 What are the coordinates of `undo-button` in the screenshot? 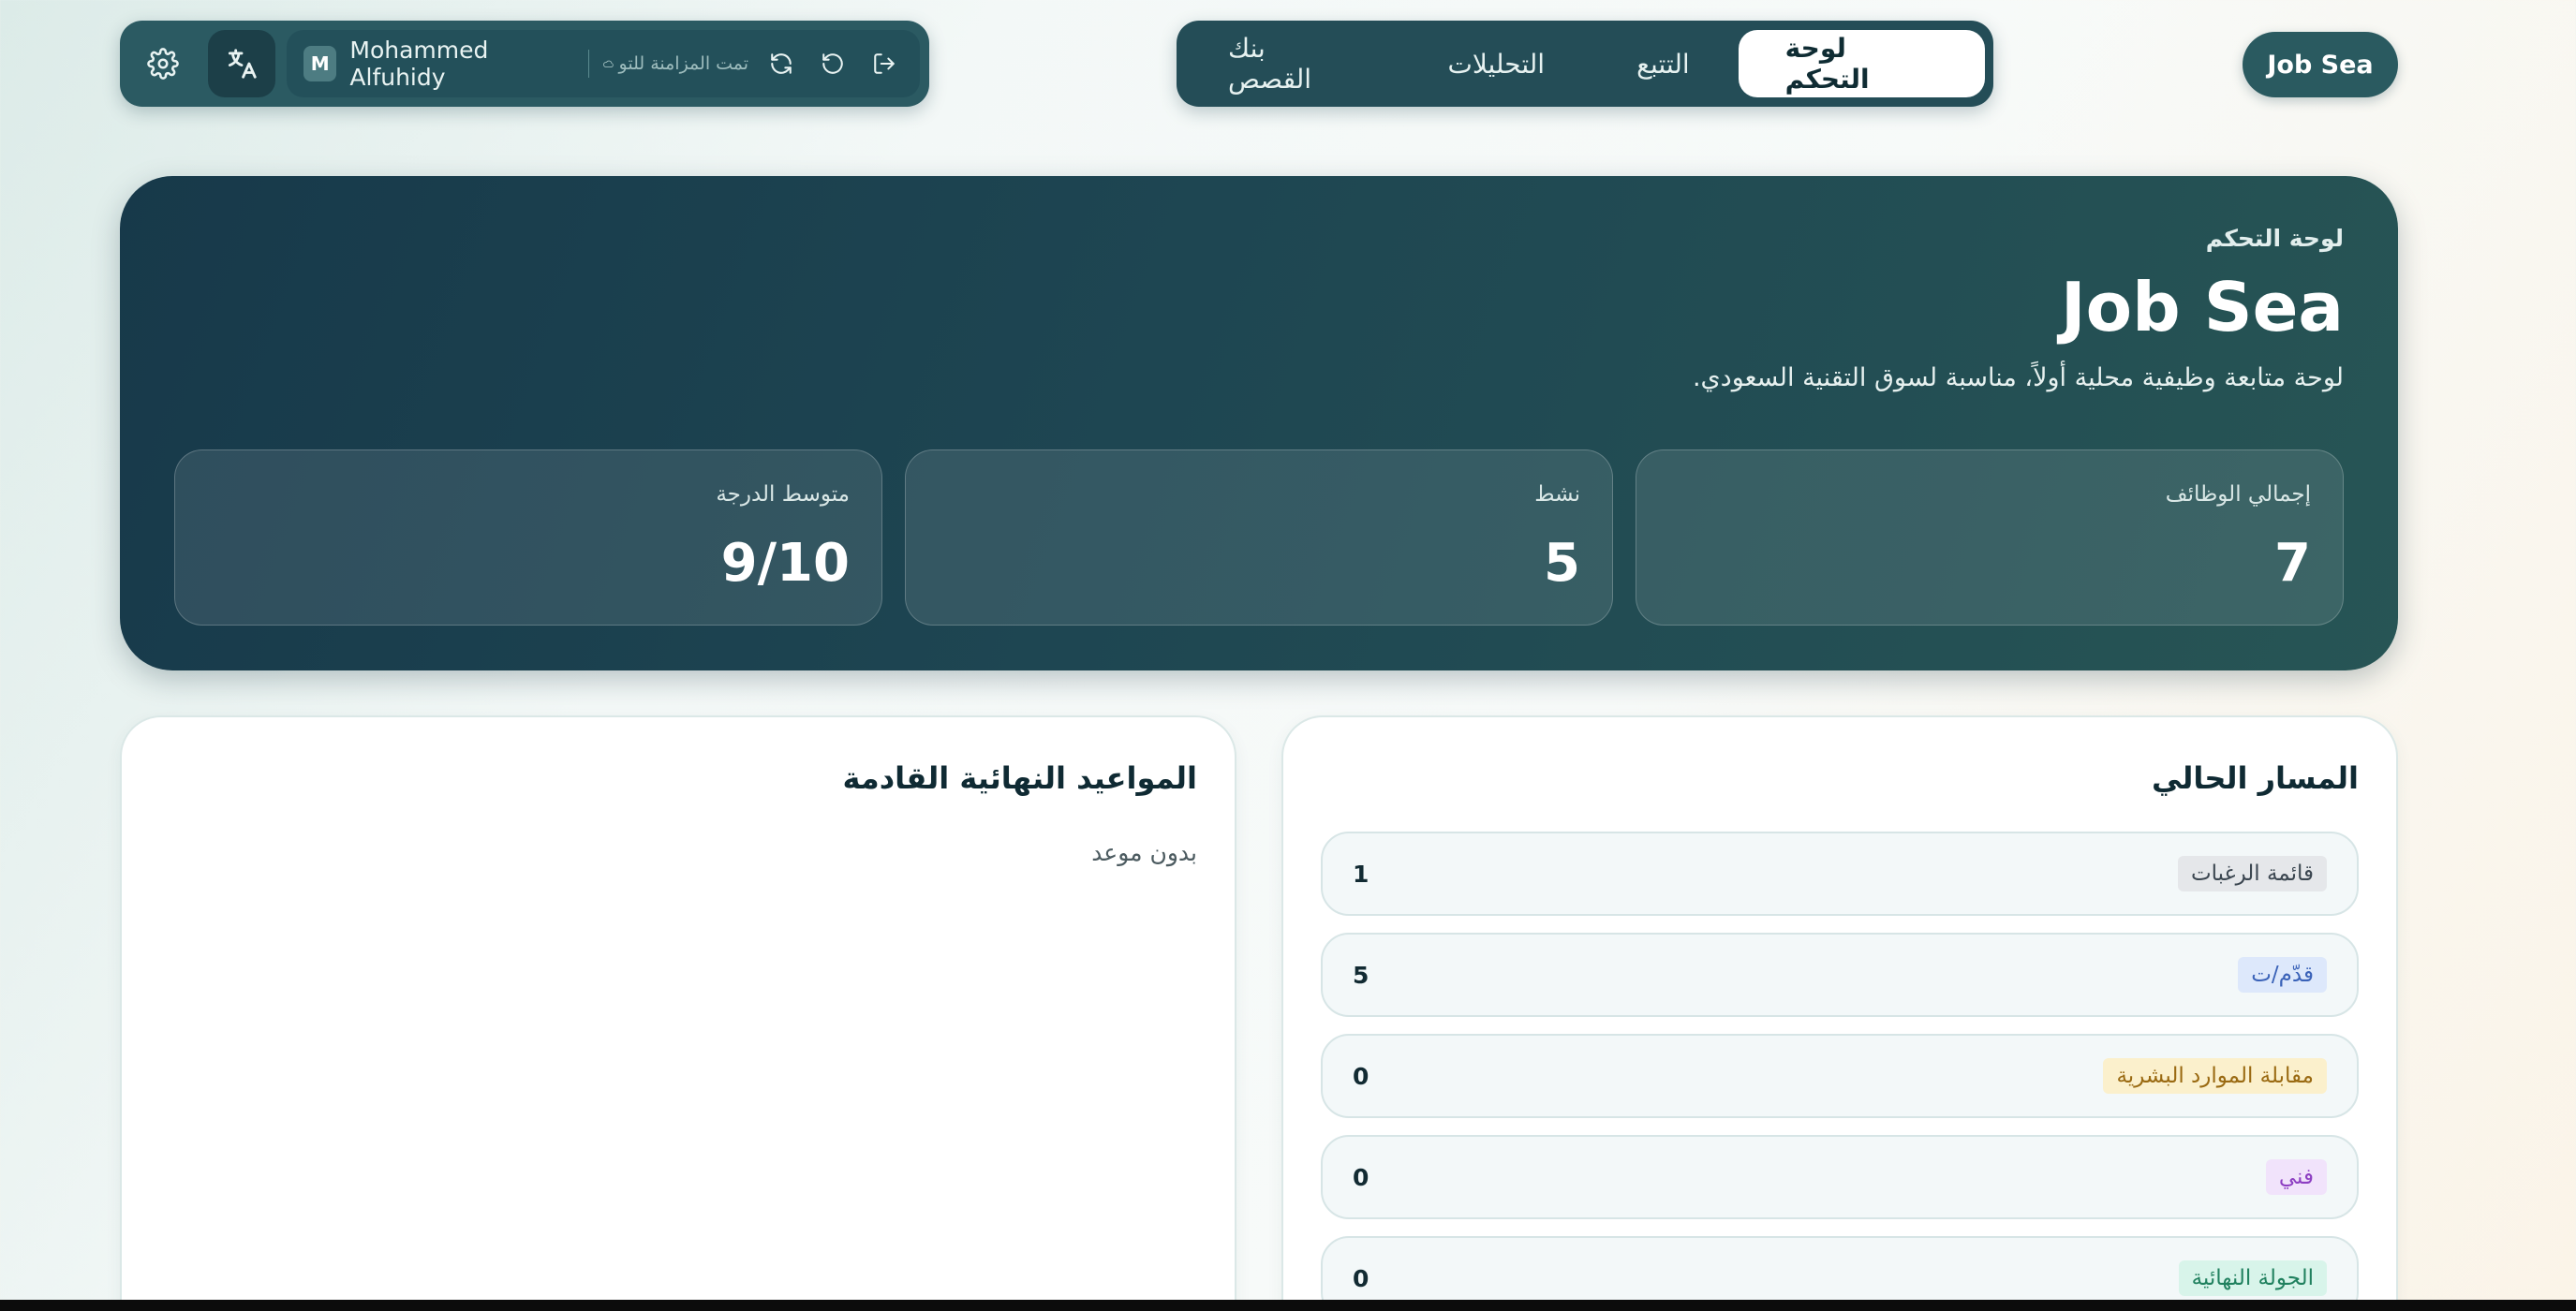 It's located at (832, 63).